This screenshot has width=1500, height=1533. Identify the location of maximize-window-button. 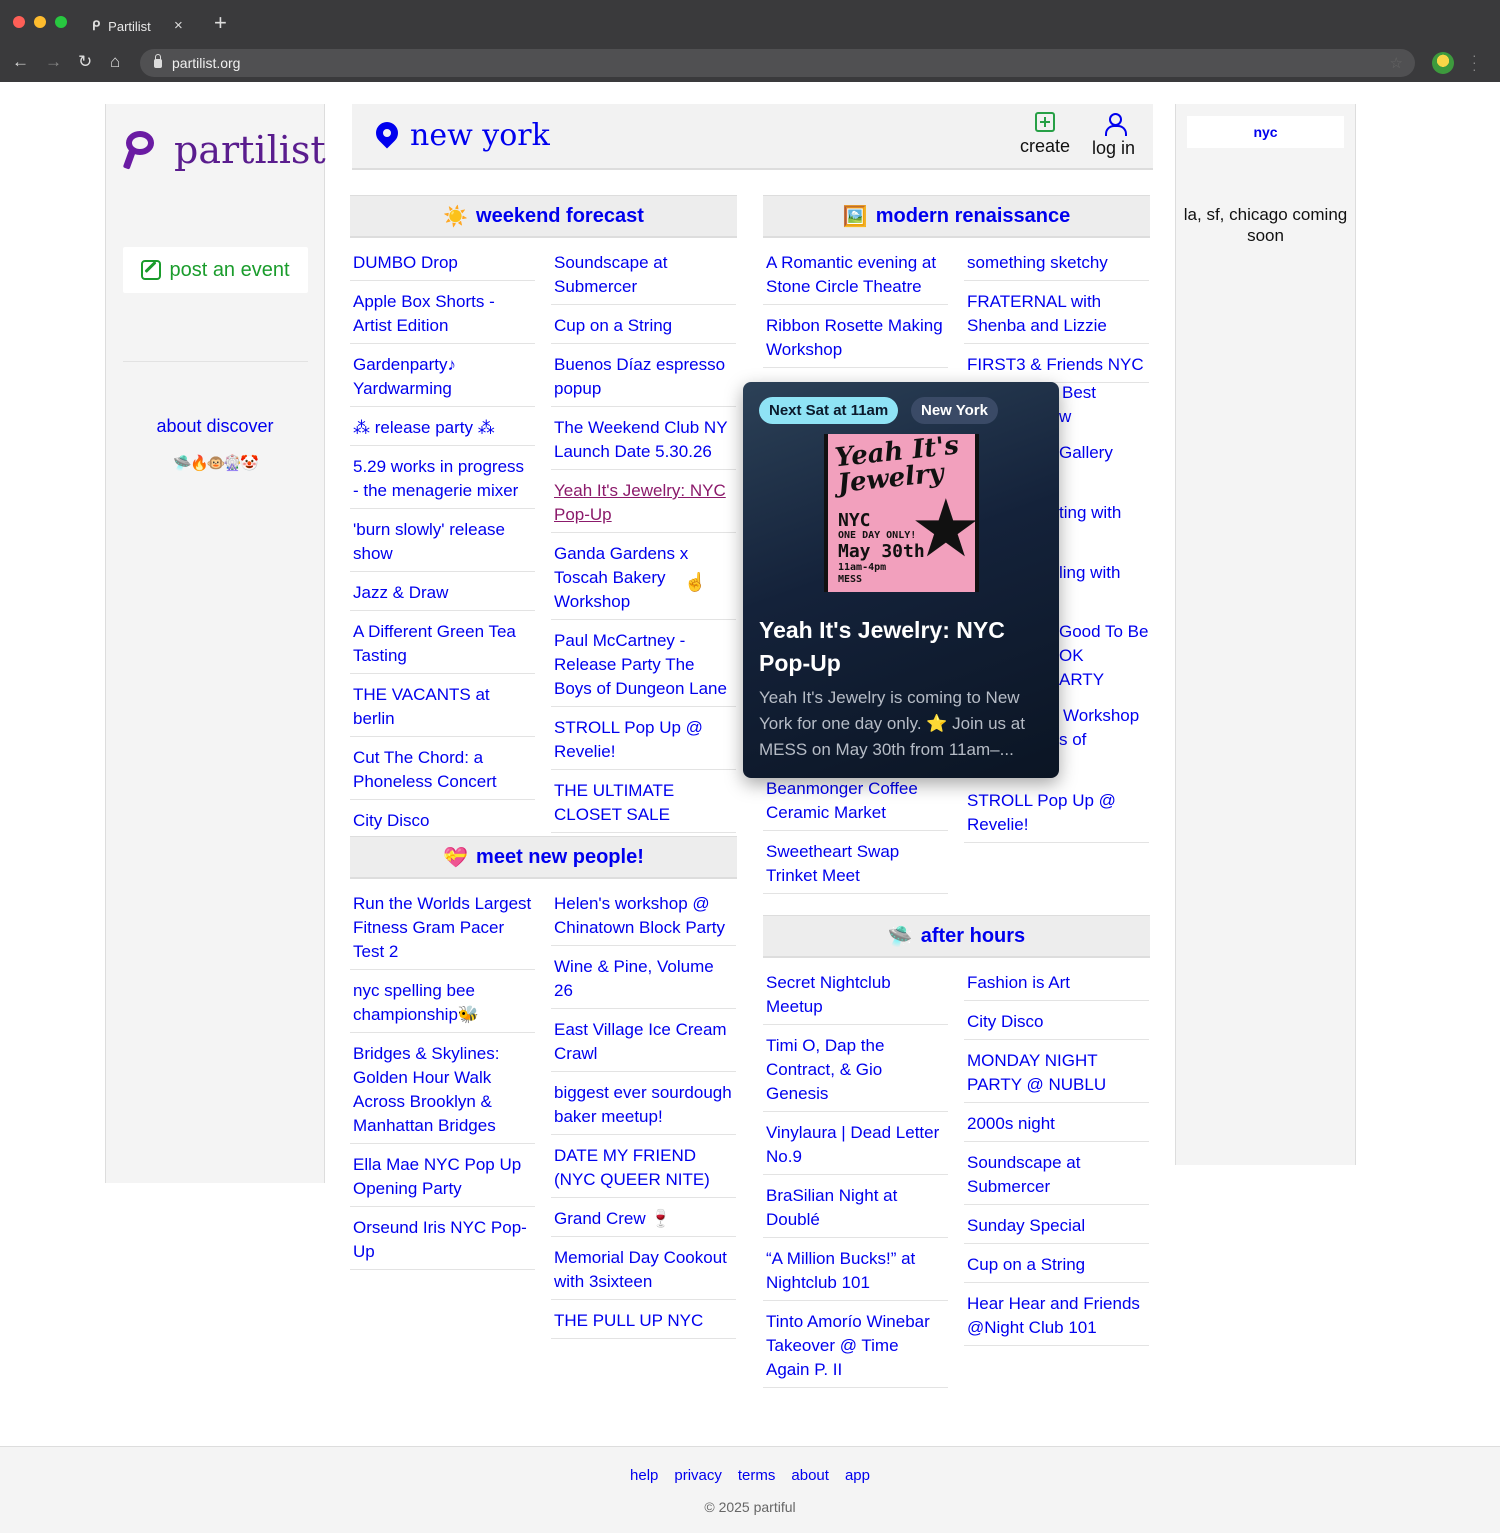
(61, 22).